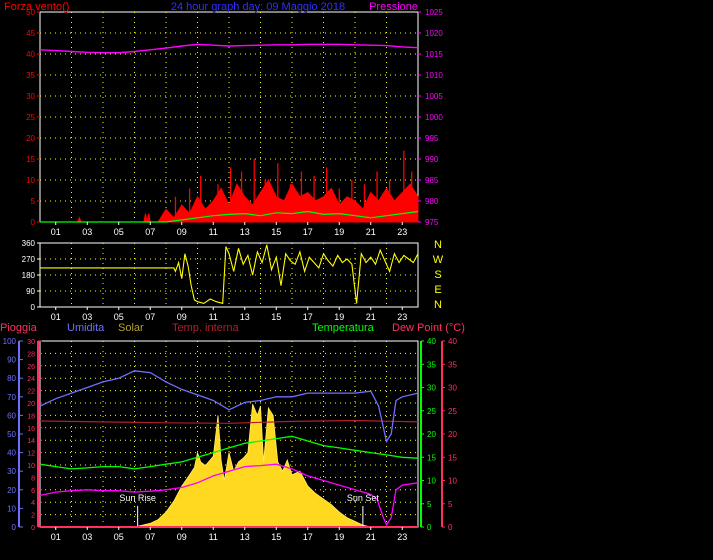 This screenshot has width=713, height=560. What do you see at coordinates (33, 201) in the screenshot?
I see `wind-axis-label: 5` at bounding box center [33, 201].